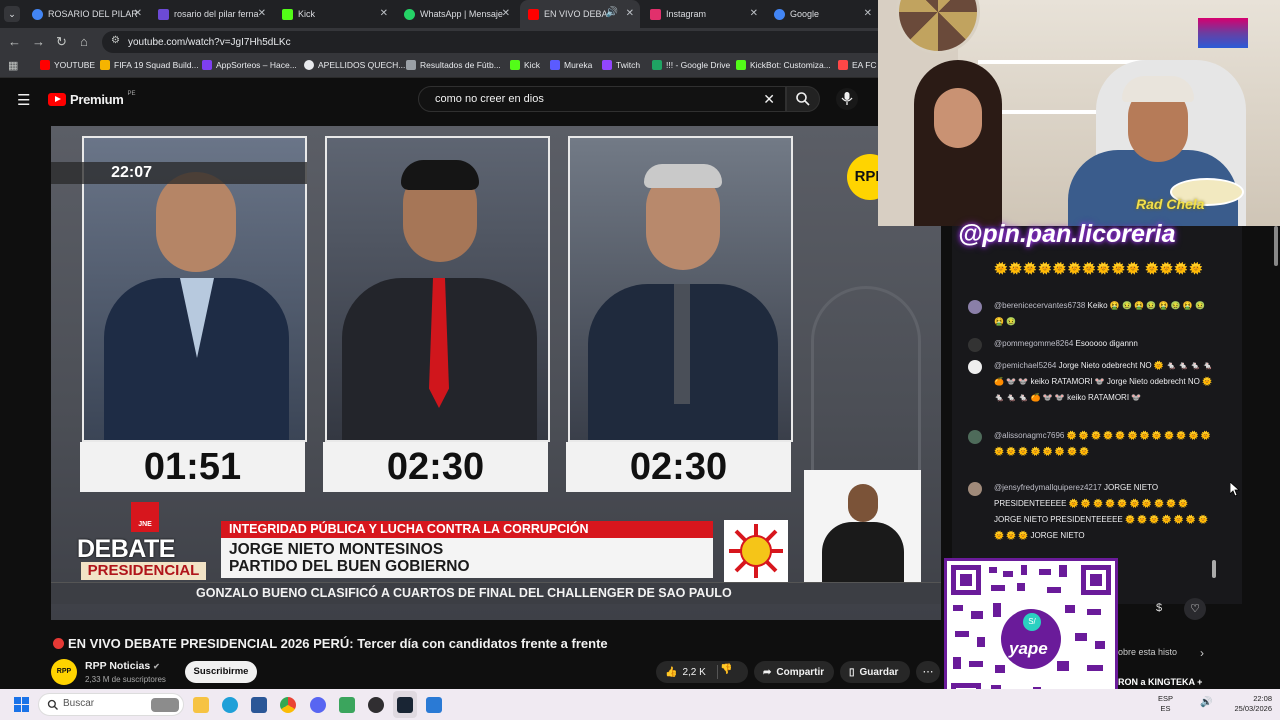  What do you see at coordinates (1148, 652) in the screenshot?
I see `chat-snippet: obre esta histo` at bounding box center [1148, 652].